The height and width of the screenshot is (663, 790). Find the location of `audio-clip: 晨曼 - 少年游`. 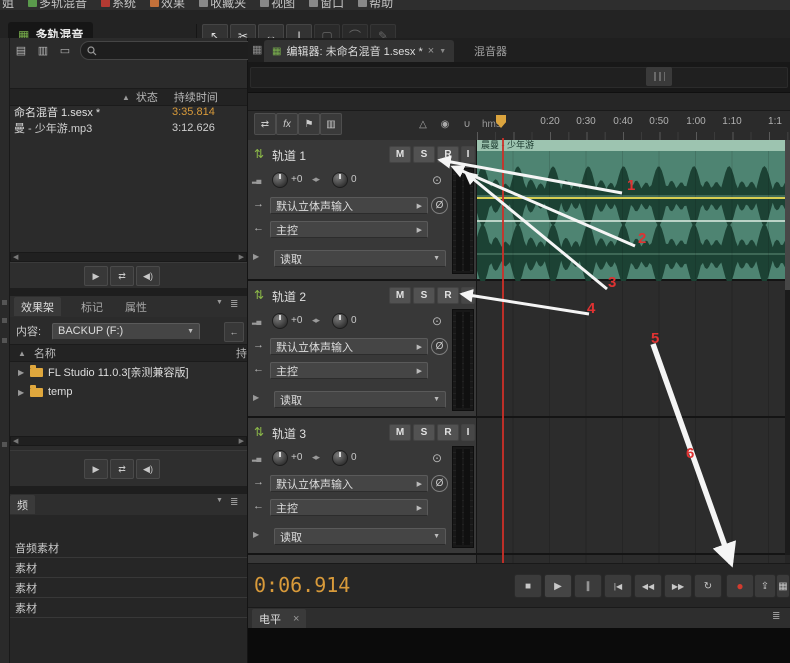

audio-clip: 晨曼 - 少年游 is located at coordinates (631, 210).